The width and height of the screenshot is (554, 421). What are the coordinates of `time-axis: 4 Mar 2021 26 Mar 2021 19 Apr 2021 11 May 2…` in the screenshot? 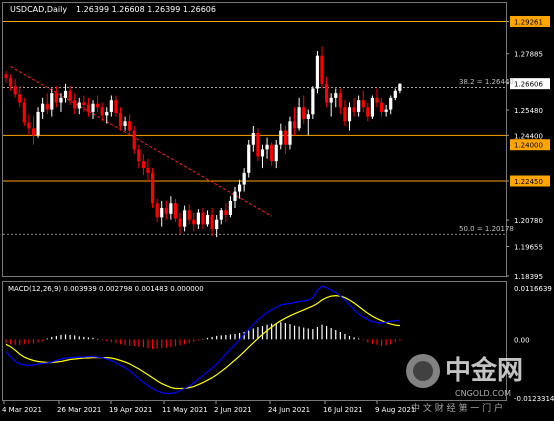 It's located at (208, 407).